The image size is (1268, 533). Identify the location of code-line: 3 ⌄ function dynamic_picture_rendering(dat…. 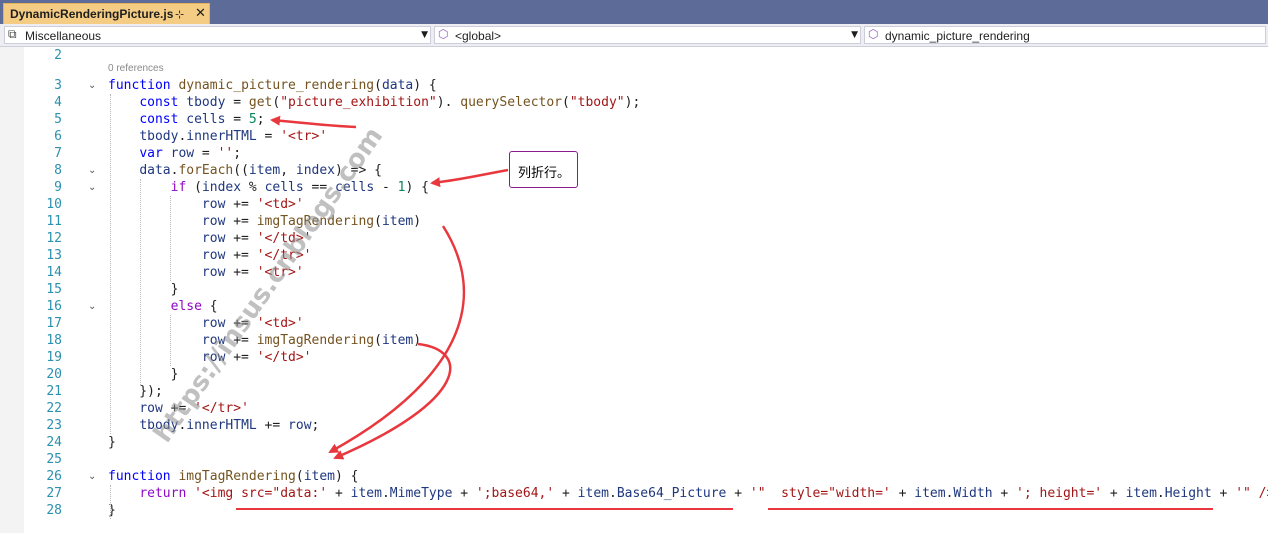
(634, 85).